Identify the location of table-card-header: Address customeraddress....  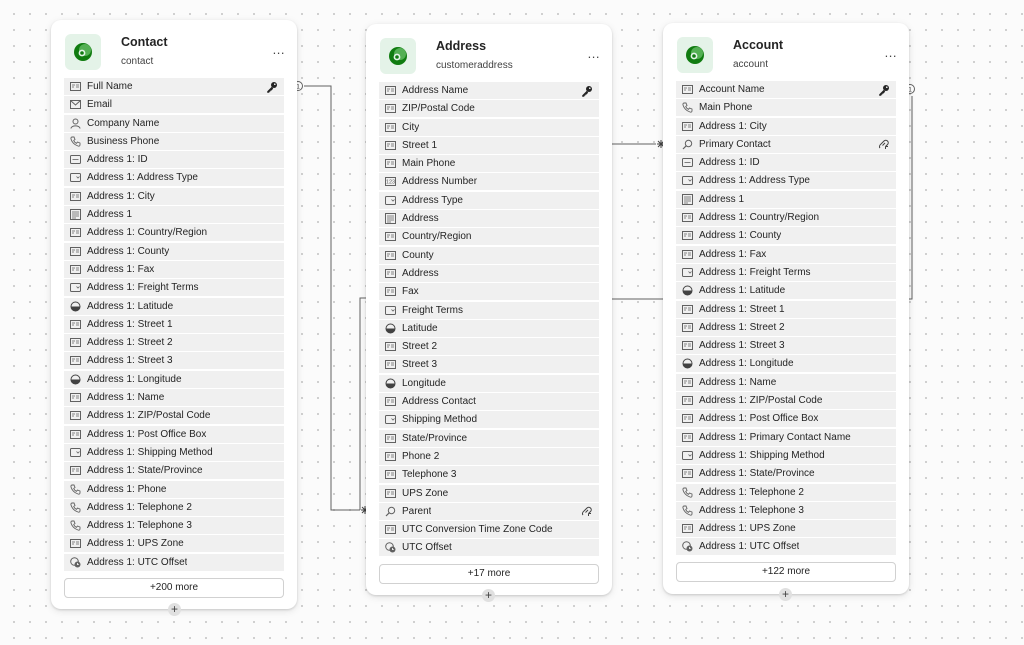
(489, 53).